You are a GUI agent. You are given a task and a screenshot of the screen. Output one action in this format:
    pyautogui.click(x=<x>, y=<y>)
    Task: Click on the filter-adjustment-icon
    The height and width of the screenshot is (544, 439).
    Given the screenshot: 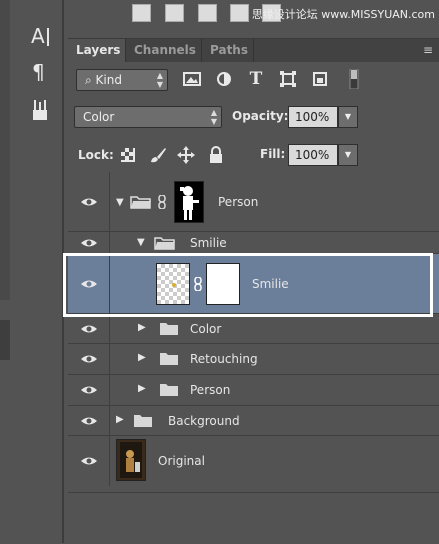 What is the action you would take?
    pyautogui.click(x=224, y=79)
    